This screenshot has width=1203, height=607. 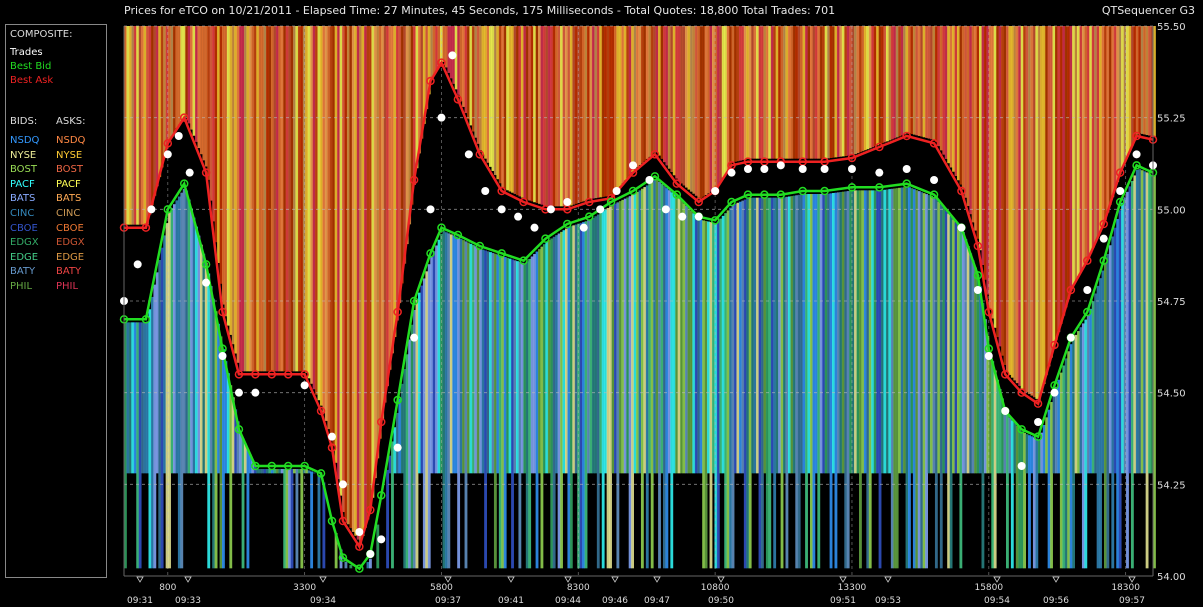 I want to click on x-tick-time-label: 09:34, so click(x=323, y=601).